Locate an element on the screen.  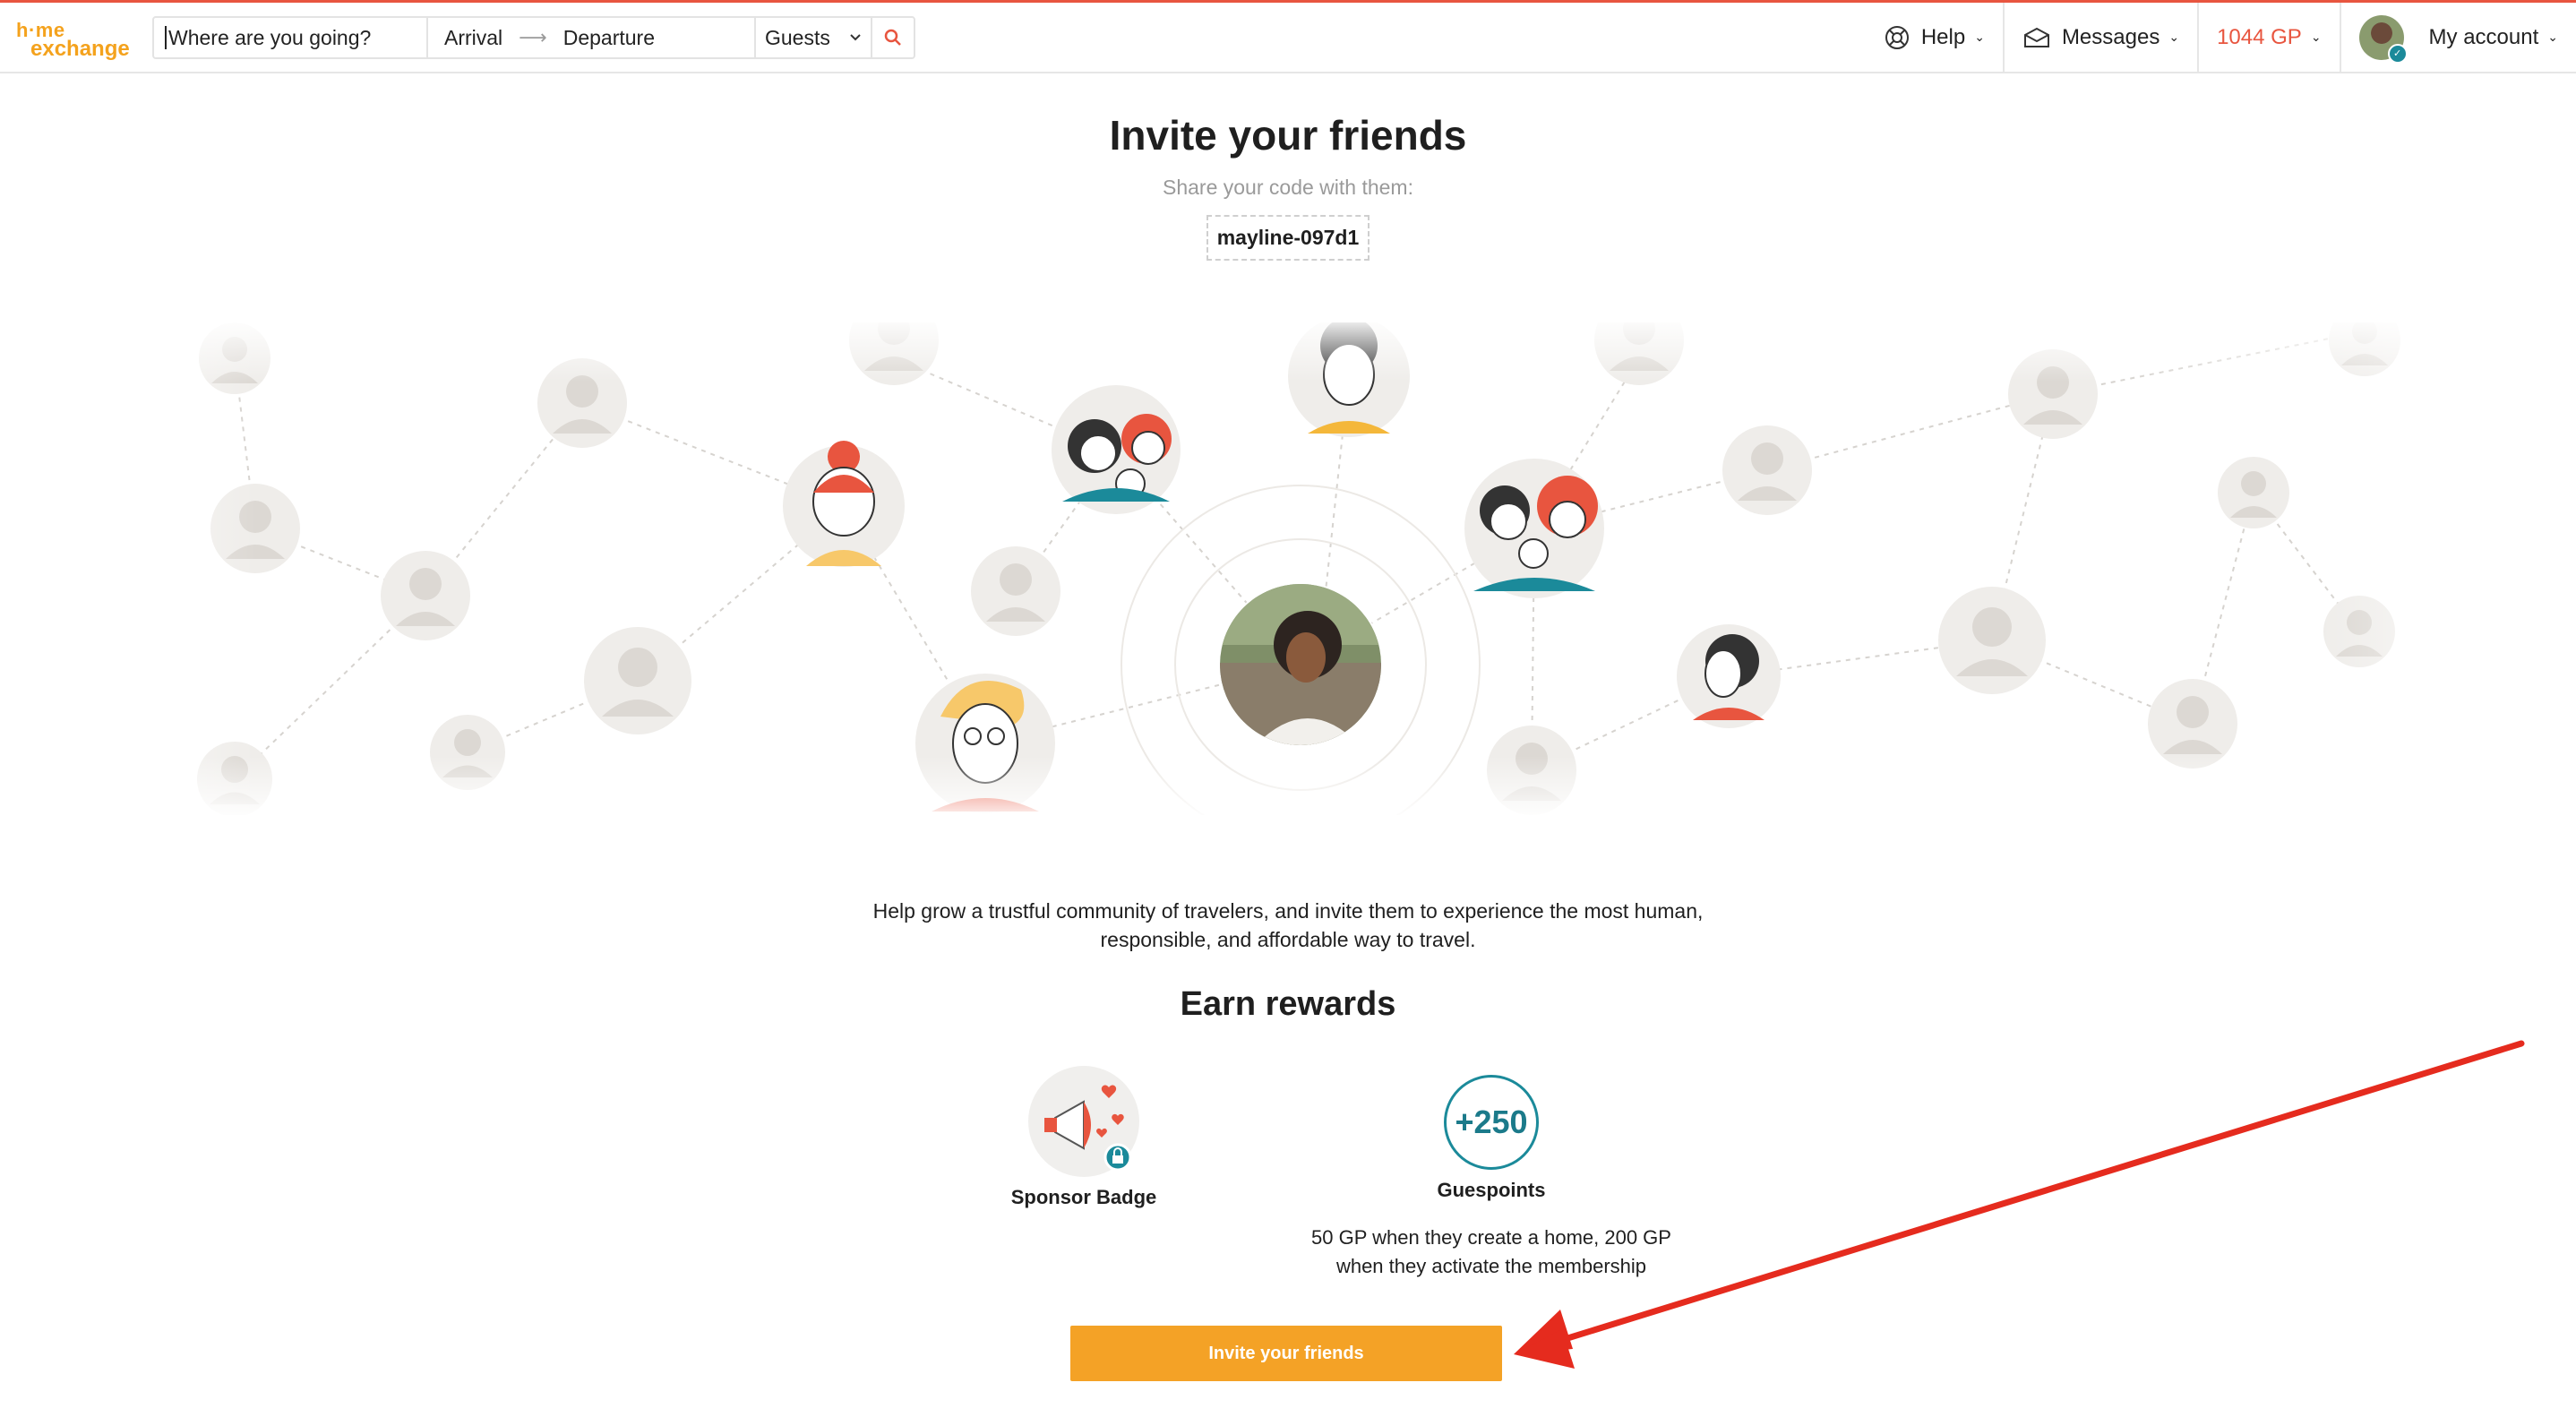
referral-code: mayline-097d1 is located at coordinates (1288, 238).